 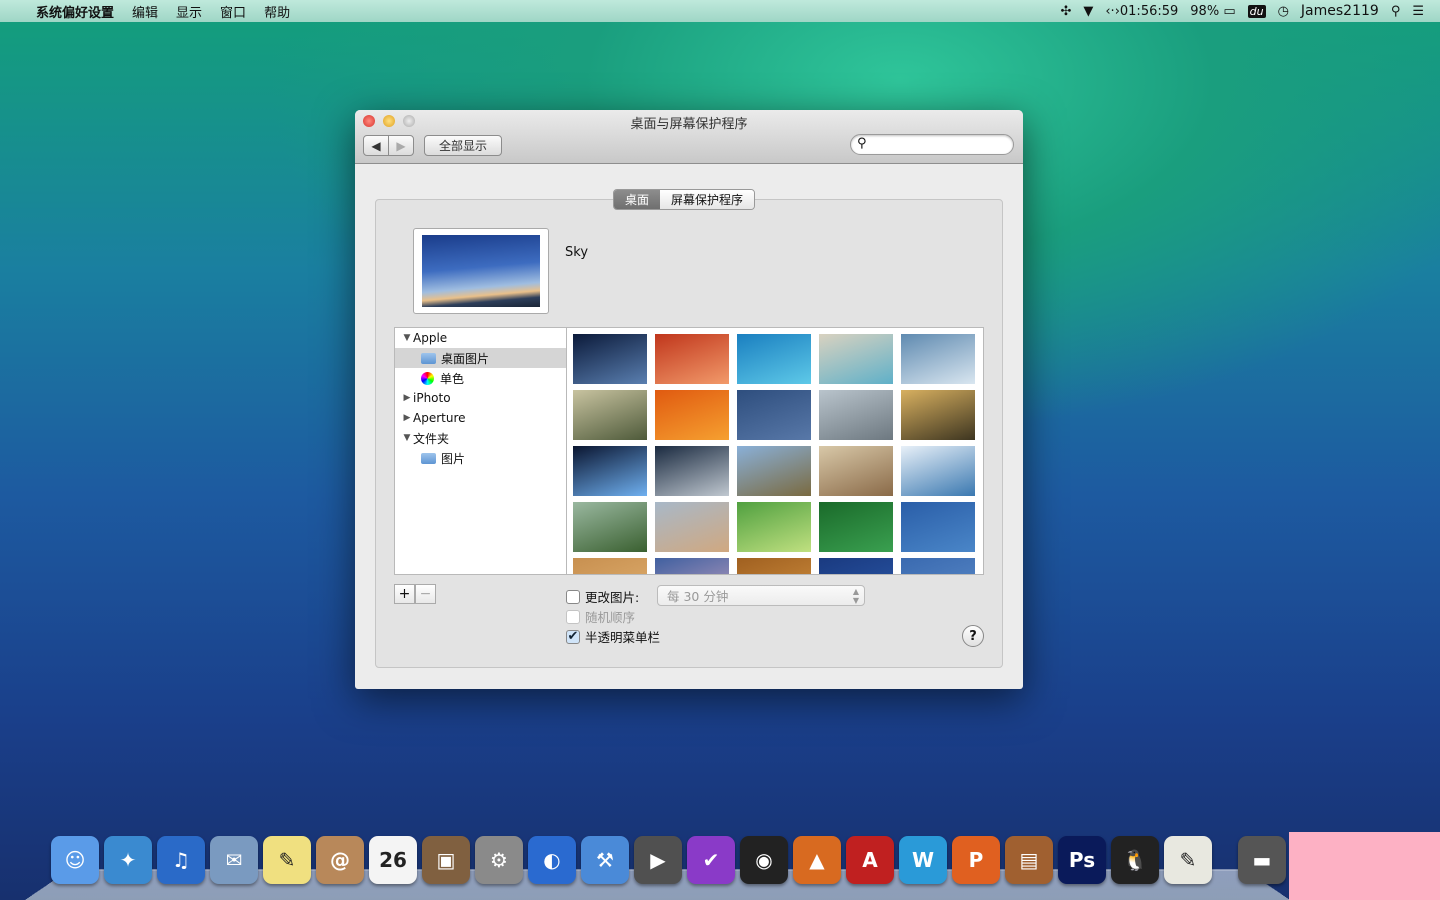 What do you see at coordinates (689, 124) in the screenshot?
I see `window-title: 桌面与屏幕保护程序` at bounding box center [689, 124].